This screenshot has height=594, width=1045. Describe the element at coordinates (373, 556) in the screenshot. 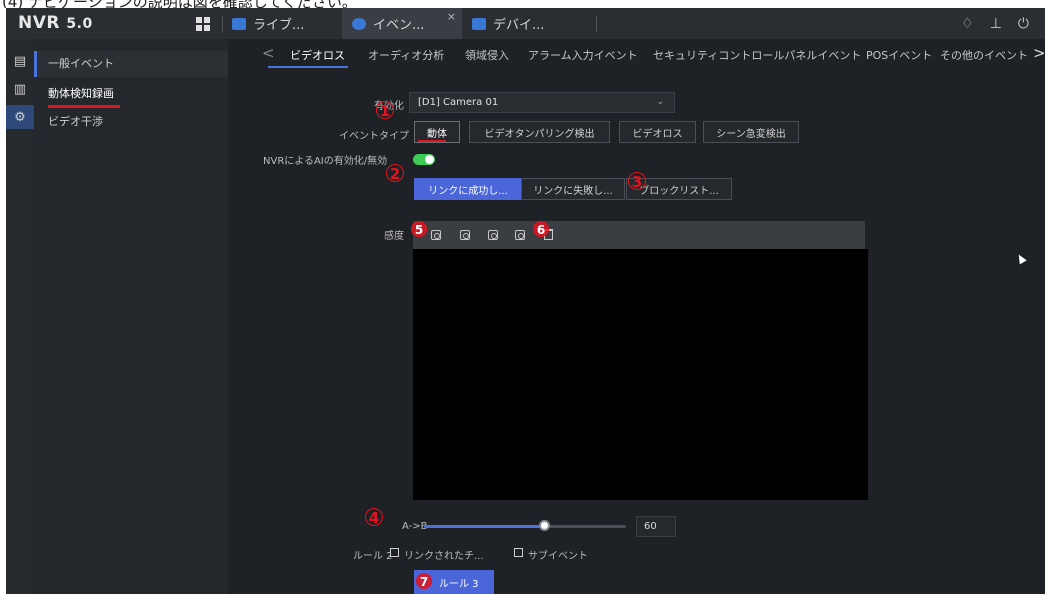

I see `rule2-label: ルール 2` at that location.